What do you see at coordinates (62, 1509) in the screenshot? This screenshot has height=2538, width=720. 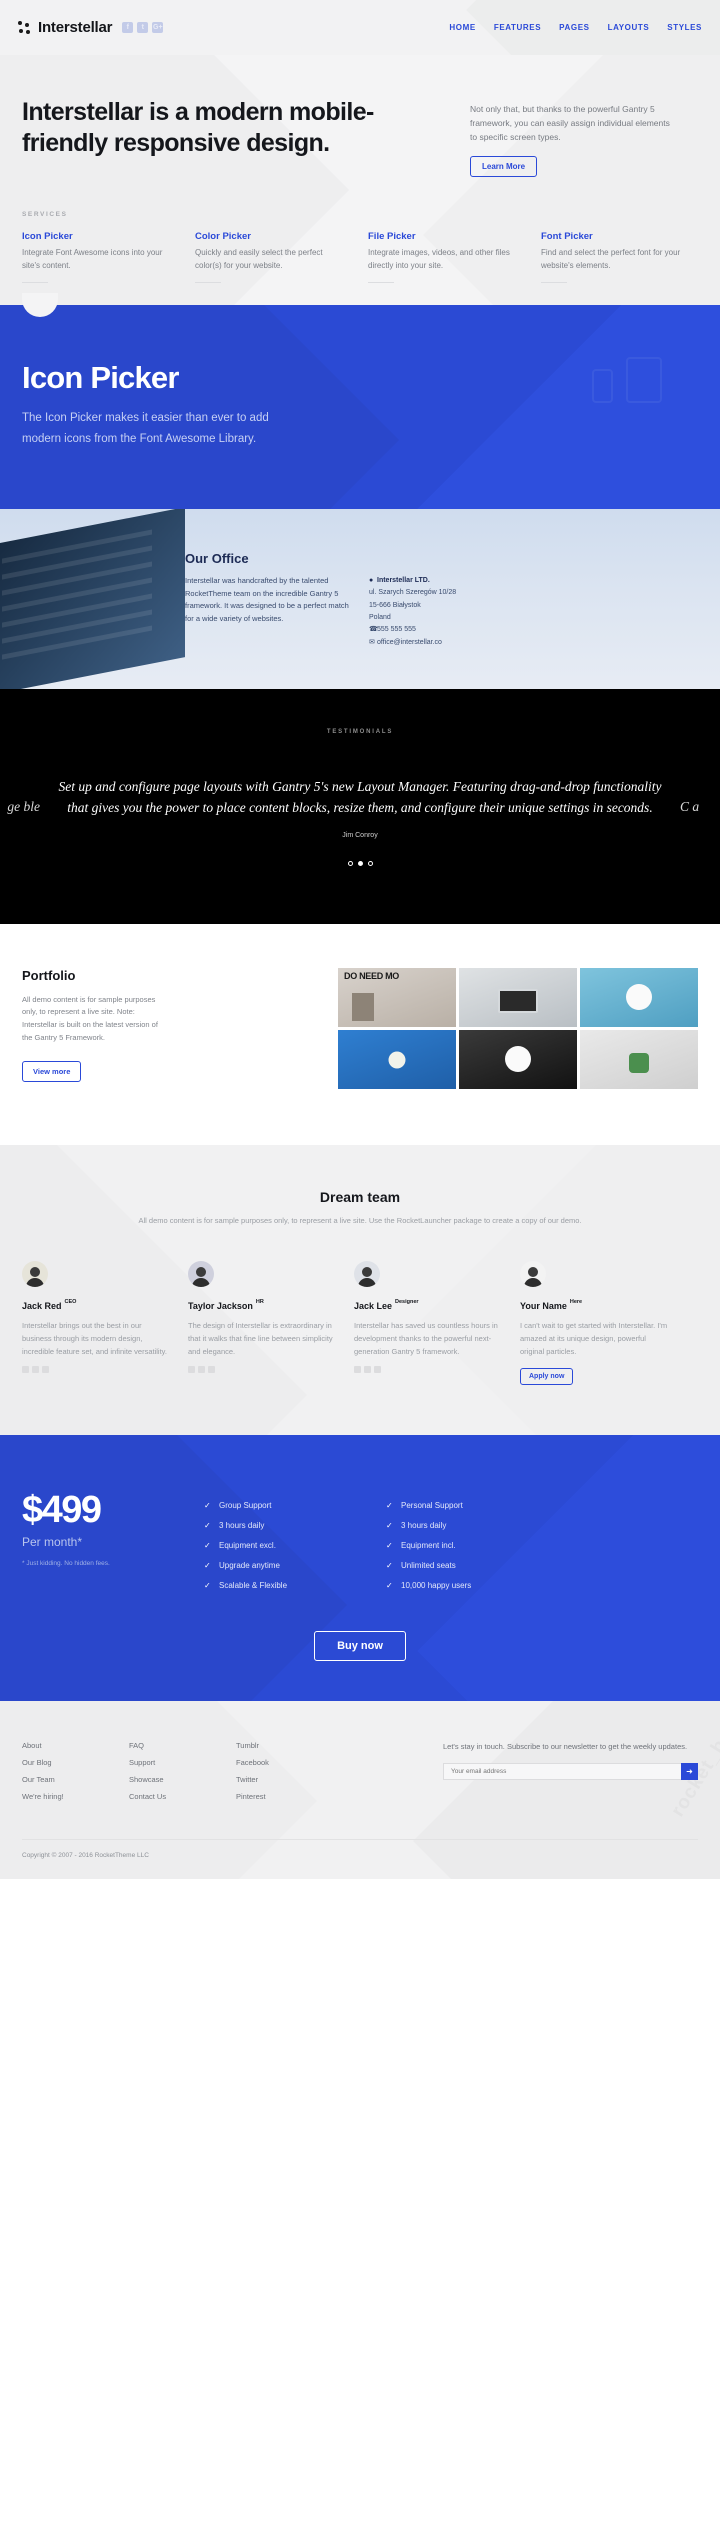 I see `price-amount: $499` at bounding box center [62, 1509].